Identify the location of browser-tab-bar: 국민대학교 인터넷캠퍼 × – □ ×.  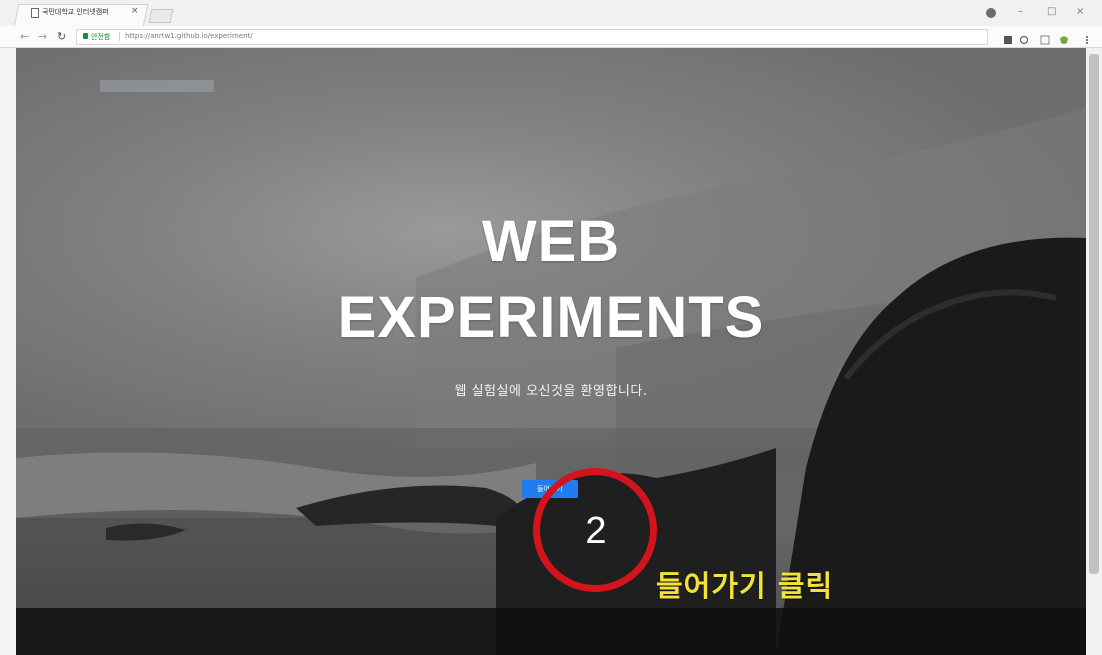
(551, 13).